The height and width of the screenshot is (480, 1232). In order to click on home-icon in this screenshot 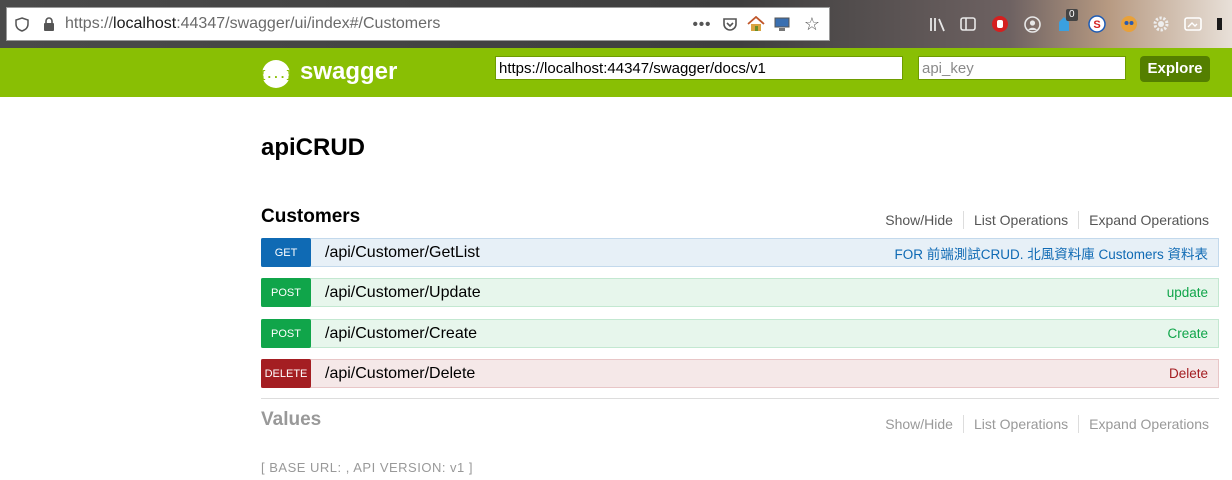, I will do `click(756, 24)`.